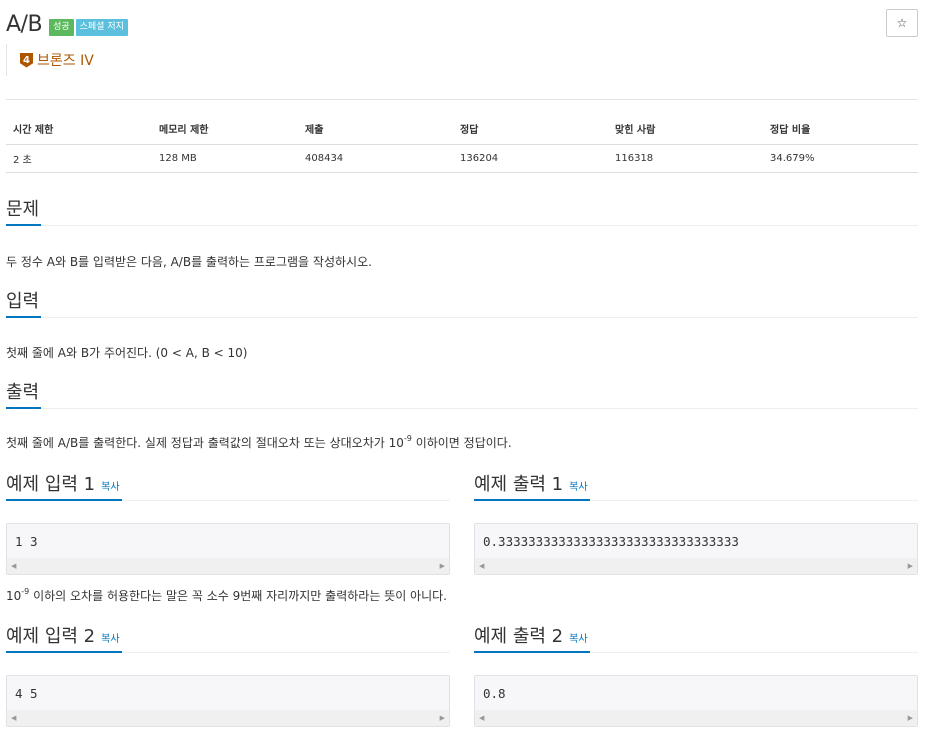 This screenshot has height=739, width=946. Describe the element at coordinates (696, 701) in the screenshot. I see `sample-output-2-box: 0.8 ◀ ▶` at that location.